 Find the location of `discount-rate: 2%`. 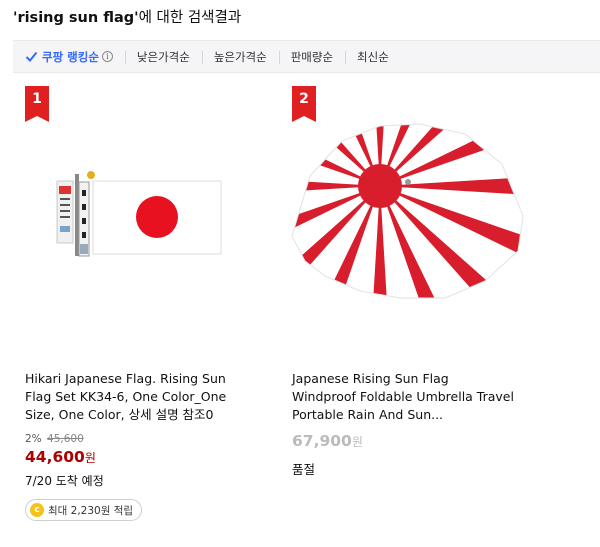

discount-rate: 2% is located at coordinates (33, 439).